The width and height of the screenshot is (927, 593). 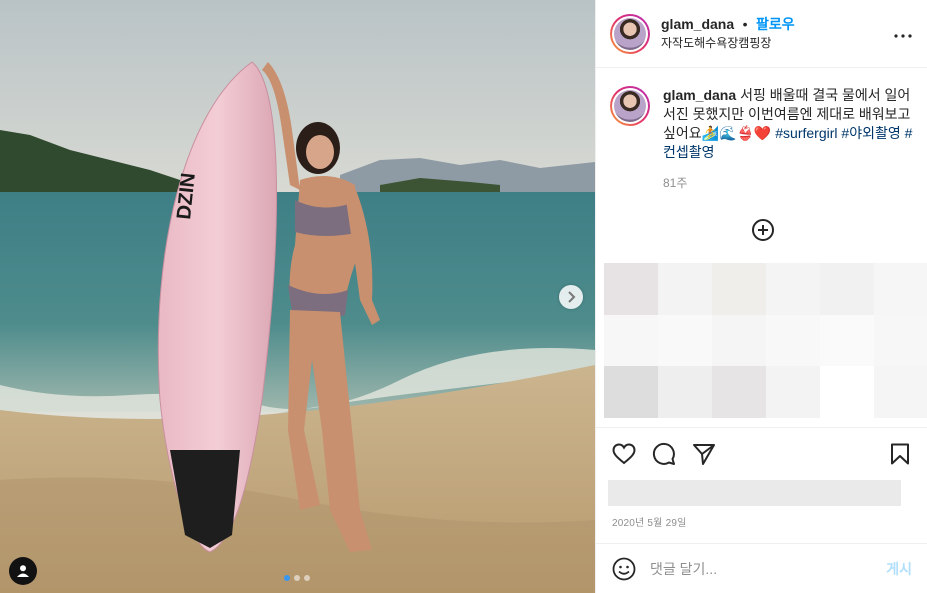 I want to click on load-more-comments-button, so click(x=763, y=230).